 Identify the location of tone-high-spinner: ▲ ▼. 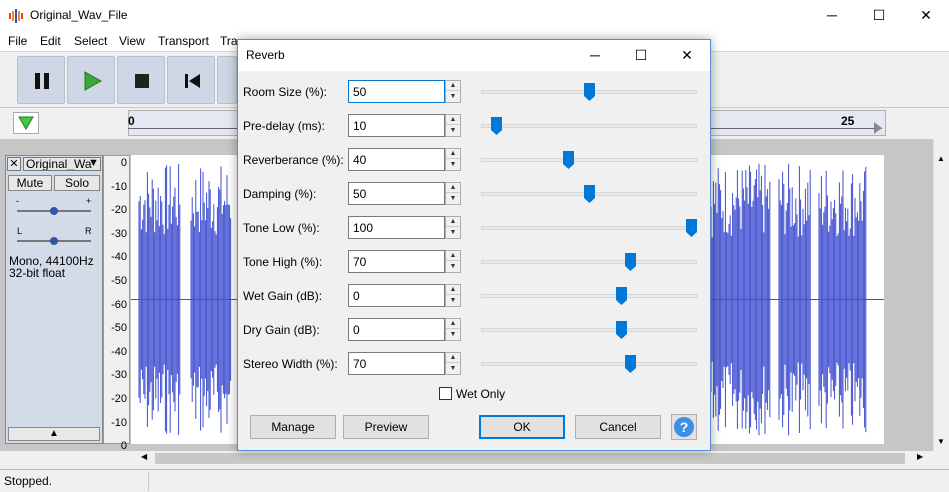
(453, 261).